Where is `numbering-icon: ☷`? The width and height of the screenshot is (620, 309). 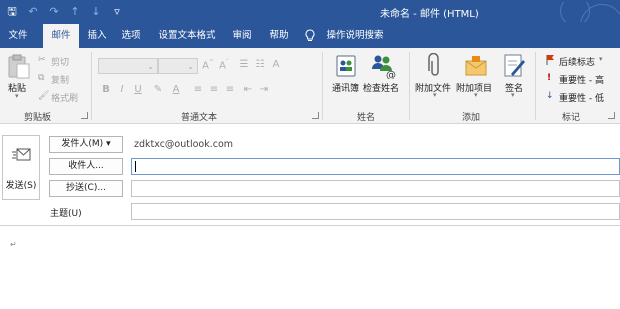
numbering-icon: ☷ is located at coordinates (260, 64).